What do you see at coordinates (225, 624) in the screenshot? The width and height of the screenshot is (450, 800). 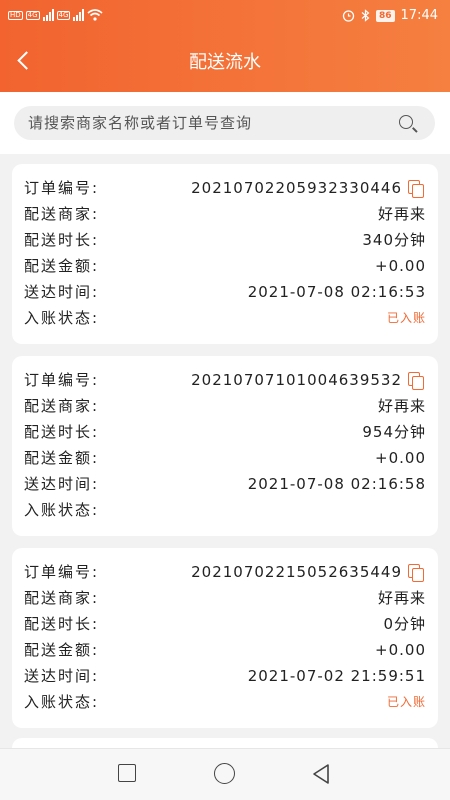 I see `duration-row: 配送时长: 0分钟` at bounding box center [225, 624].